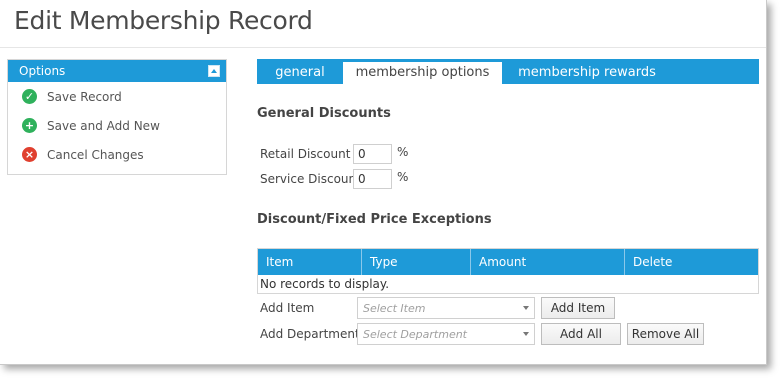  I want to click on save-and-add-new-button: + Save and Add New, so click(117, 125).